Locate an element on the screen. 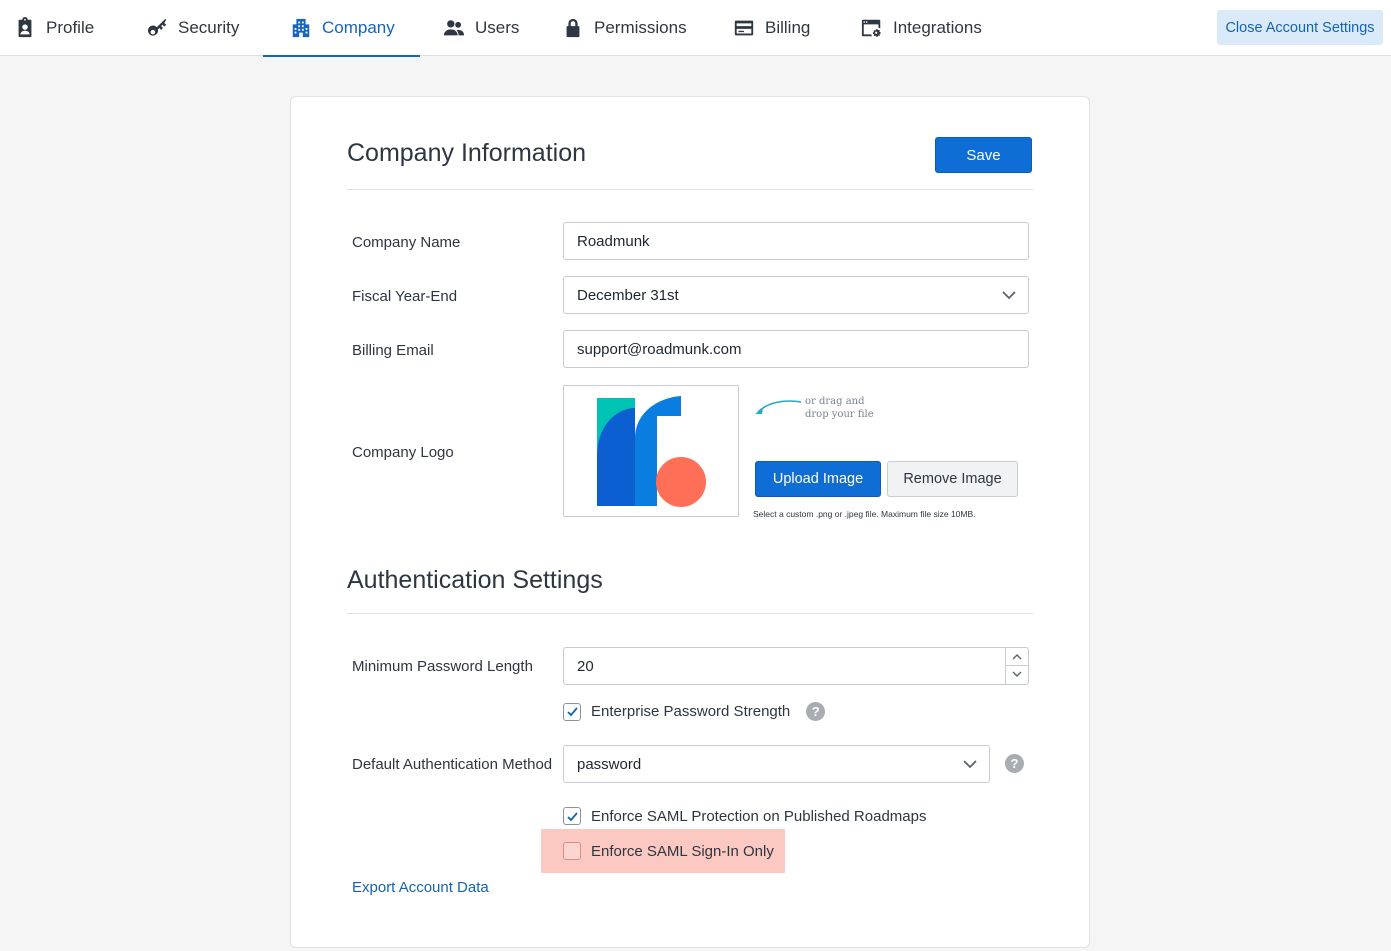 This screenshot has width=1391, height=951. company-name-label: Company Name is located at coordinates (406, 242).